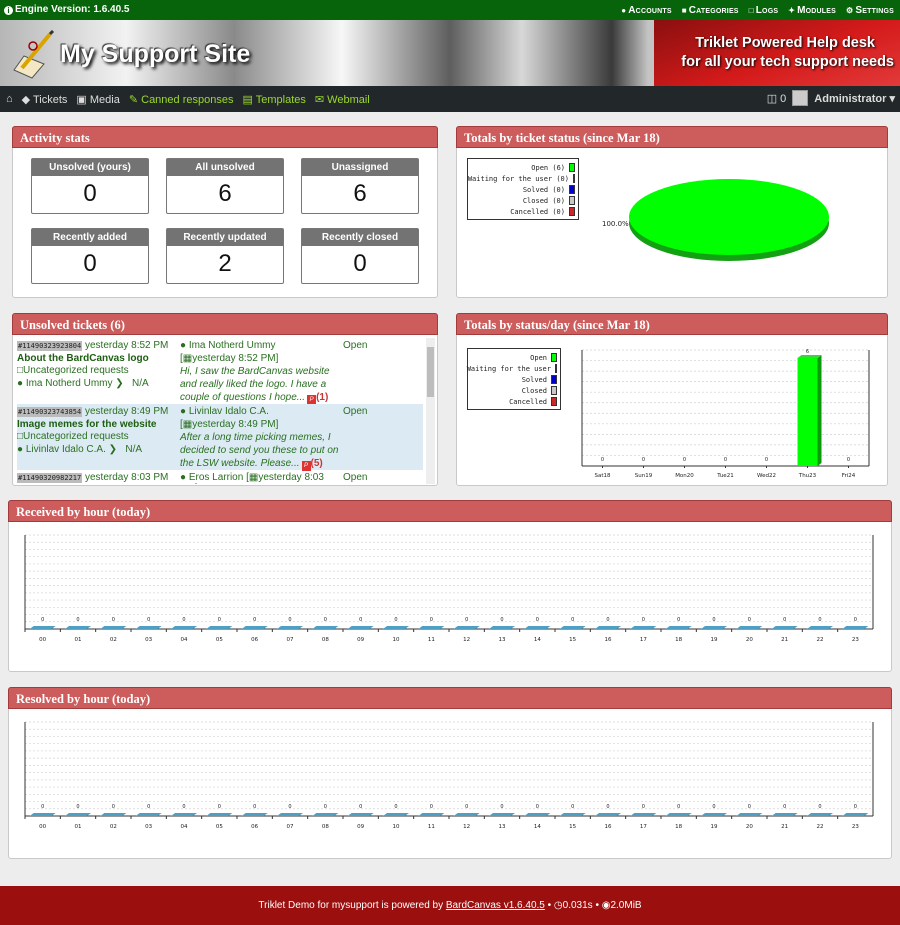 The height and width of the screenshot is (925, 900). Describe the element at coordinates (113, 827) in the screenshot. I see `x-tick-label-02: 02` at that location.